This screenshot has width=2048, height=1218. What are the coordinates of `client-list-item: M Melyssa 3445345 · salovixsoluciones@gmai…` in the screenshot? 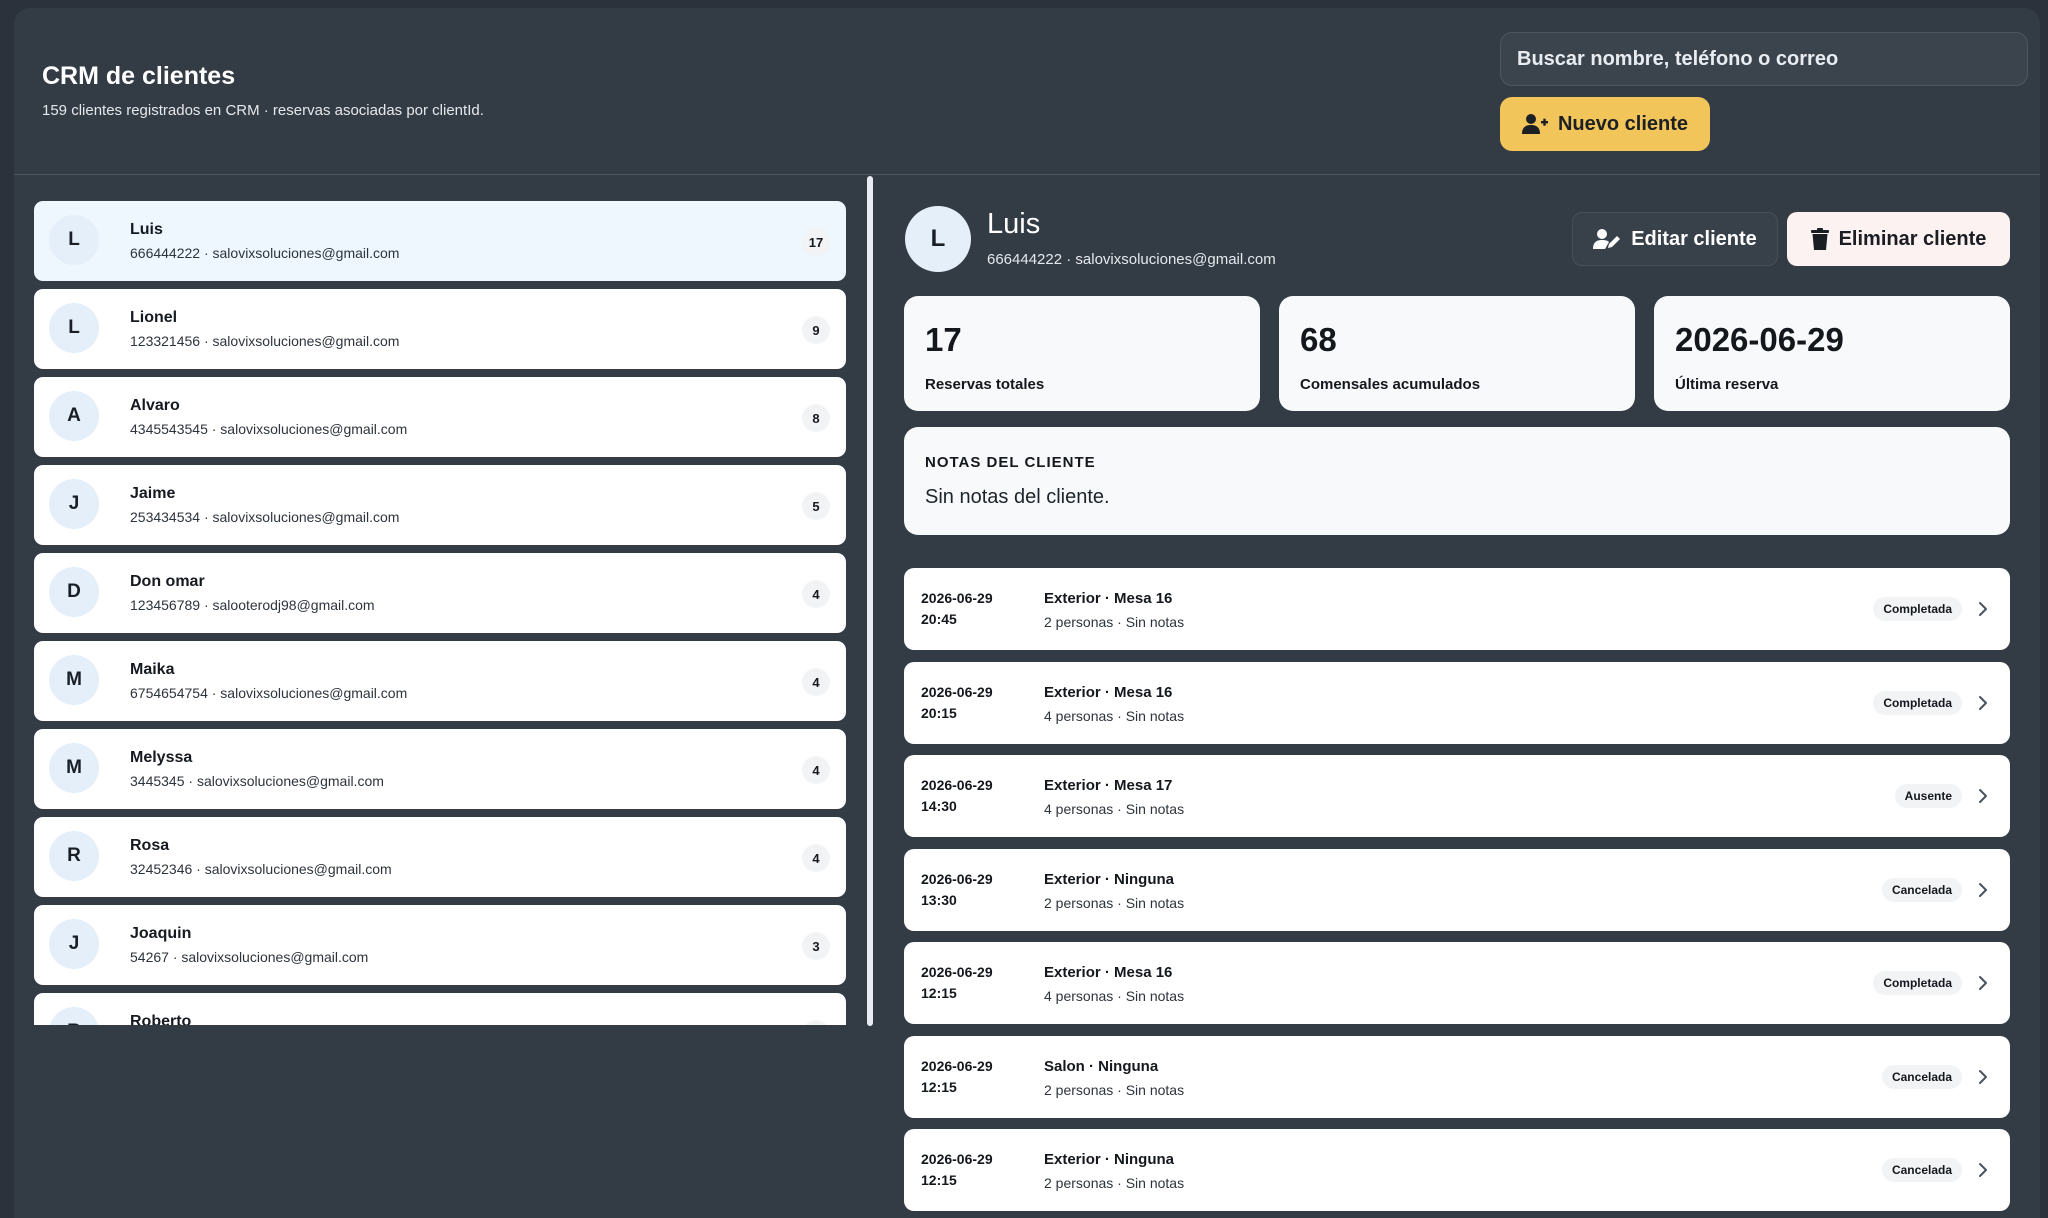 It's located at (440, 769).